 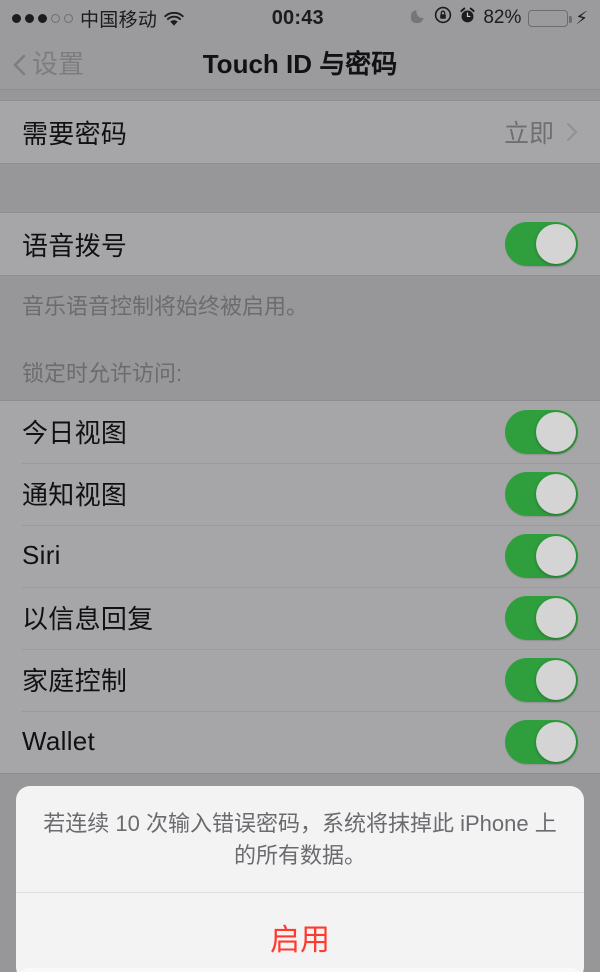 What do you see at coordinates (443, 18) in the screenshot?
I see `rotation-lock-icon` at bounding box center [443, 18].